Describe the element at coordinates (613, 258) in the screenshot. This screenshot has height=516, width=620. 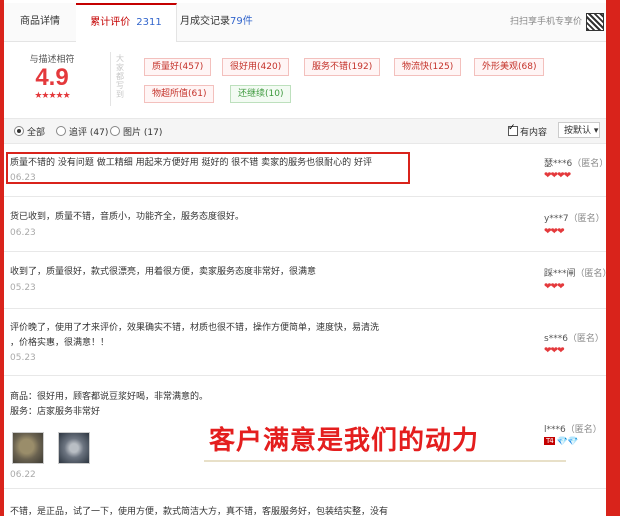
I see `right-frame-border` at that location.